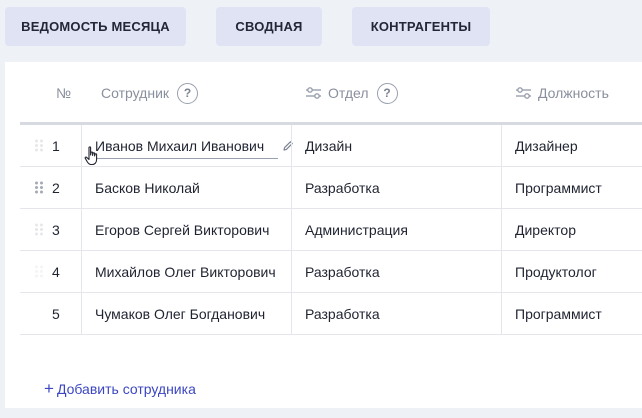 The width and height of the screenshot is (642, 418). I want to click on tab-counterparties: КОНТРАГЕНТЫ, so click(421, 26).